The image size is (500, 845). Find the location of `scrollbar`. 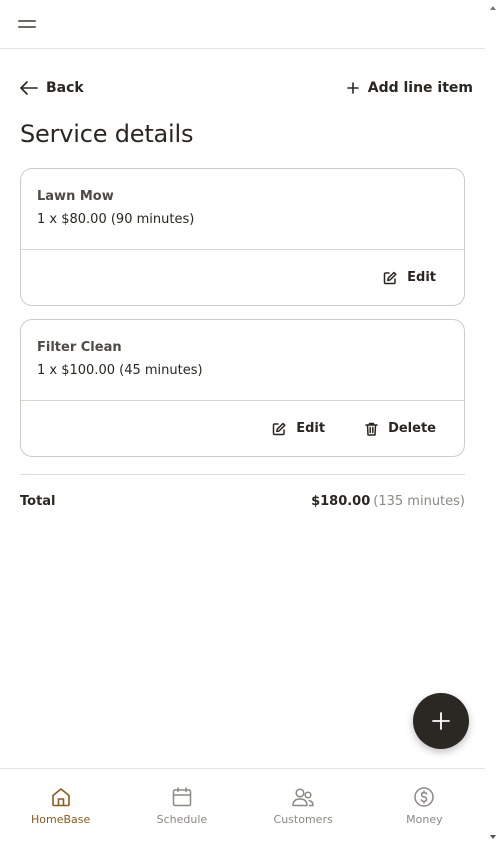

scrollbar is located at coordinates (492, 422).